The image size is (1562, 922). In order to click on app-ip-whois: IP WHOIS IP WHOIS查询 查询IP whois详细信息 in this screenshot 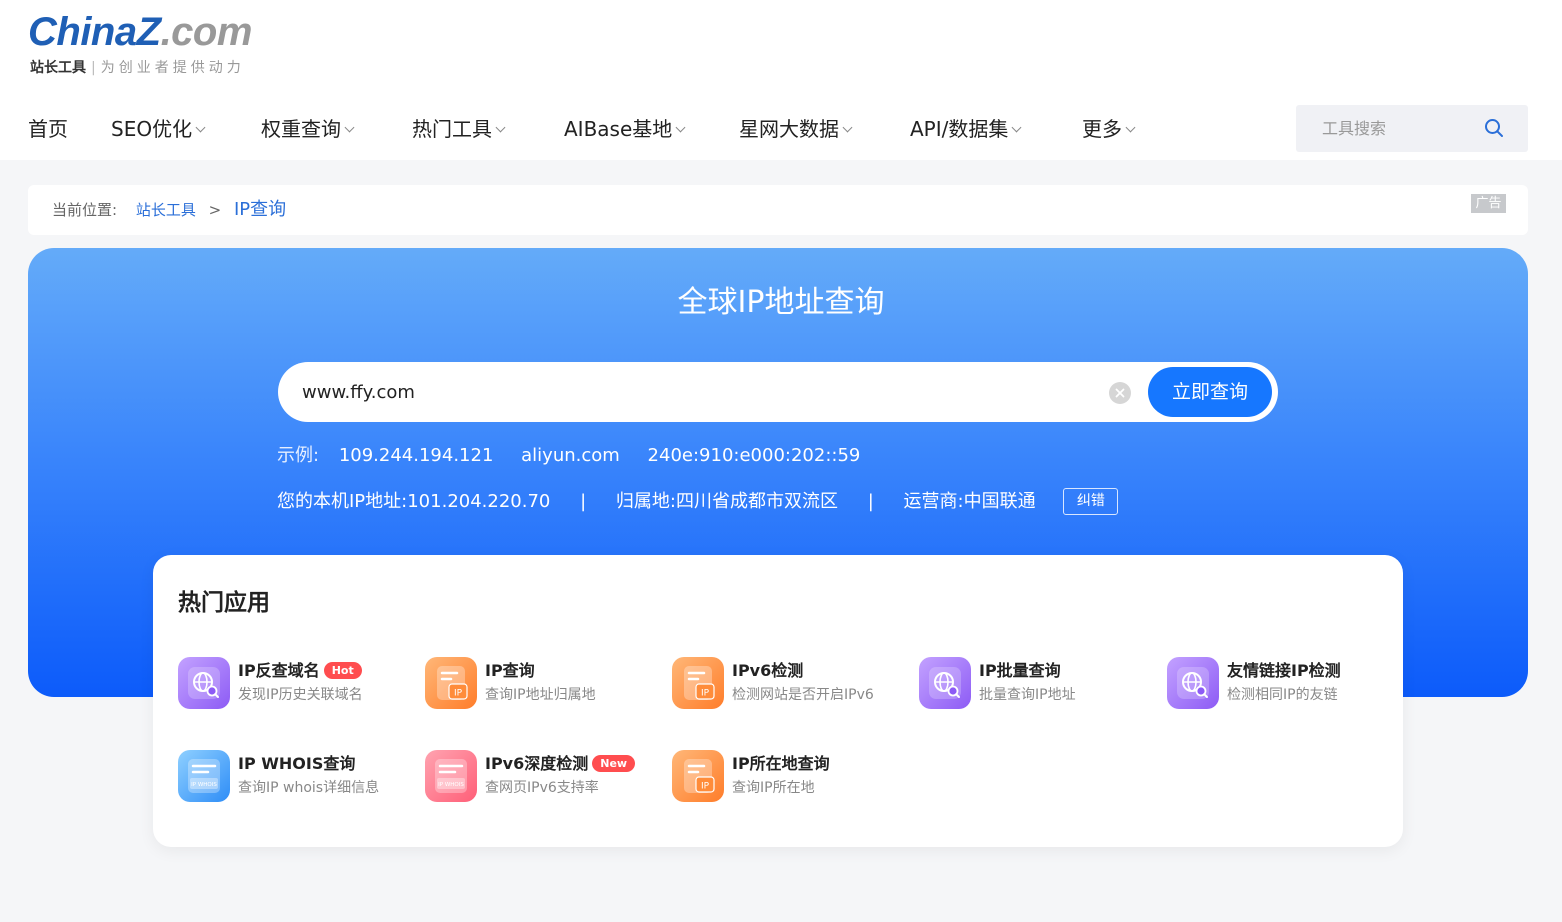, I will do `click(293, 776)`.